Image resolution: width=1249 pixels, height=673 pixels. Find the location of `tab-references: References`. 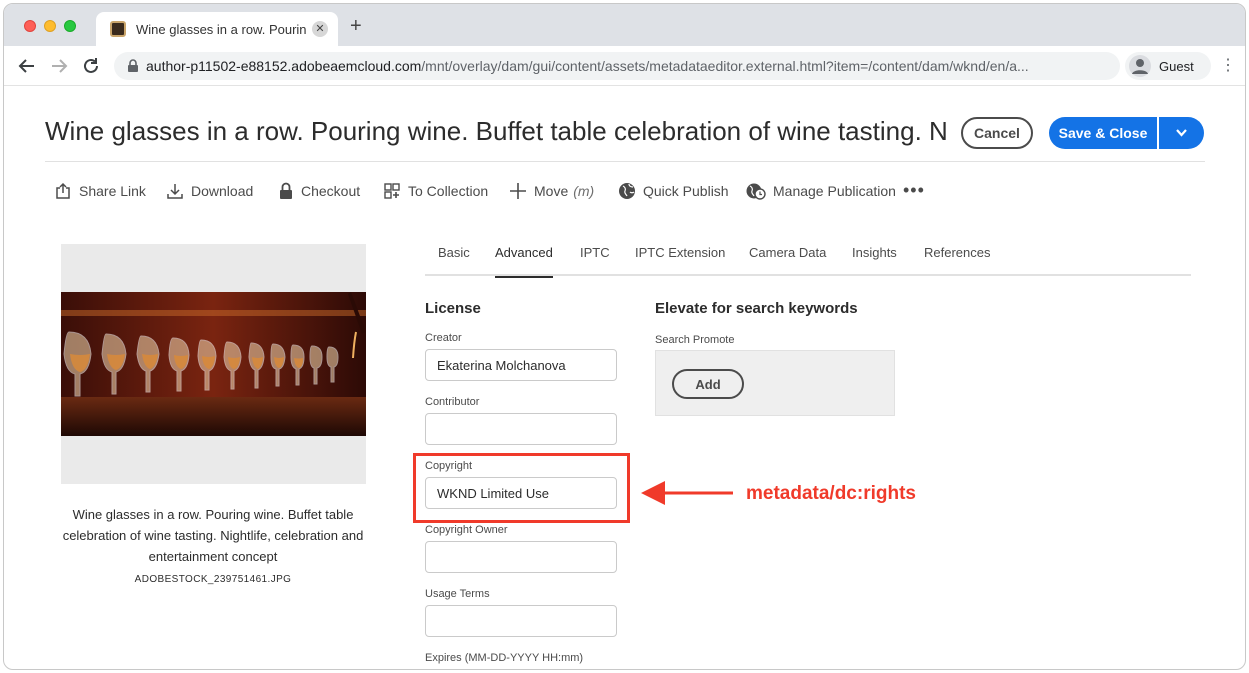

tab-references: References is located at coordinates (957, 260).